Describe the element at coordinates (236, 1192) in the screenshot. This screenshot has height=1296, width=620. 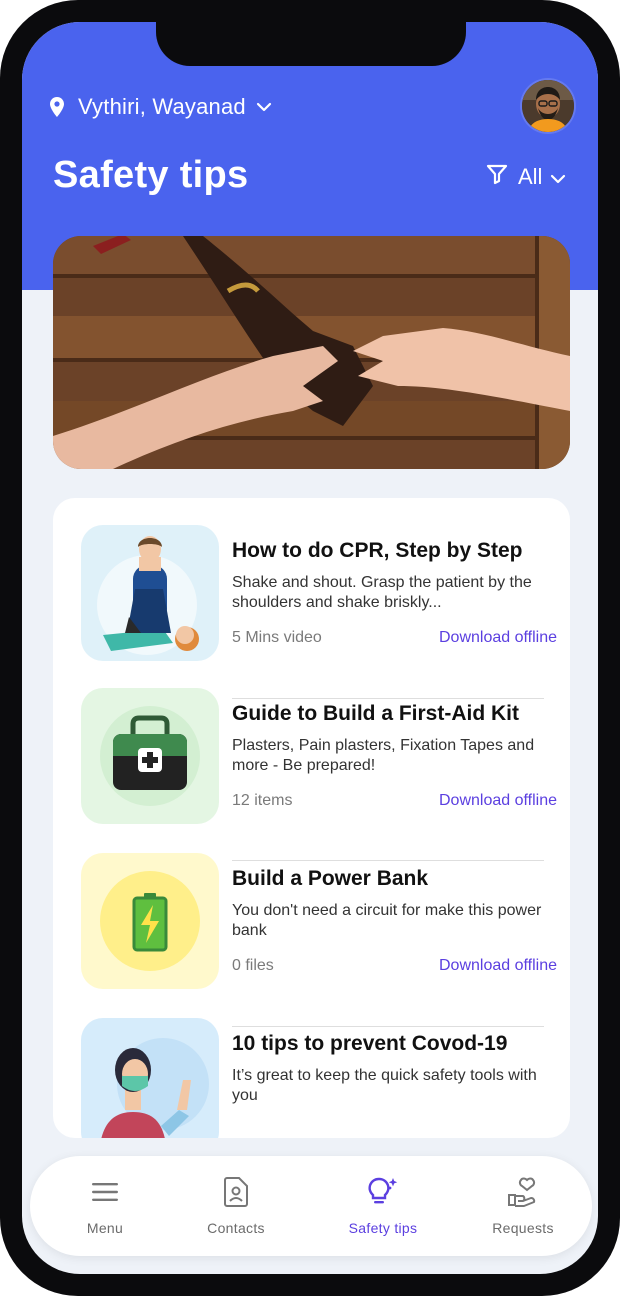
I see `contacts-icon` at that location.